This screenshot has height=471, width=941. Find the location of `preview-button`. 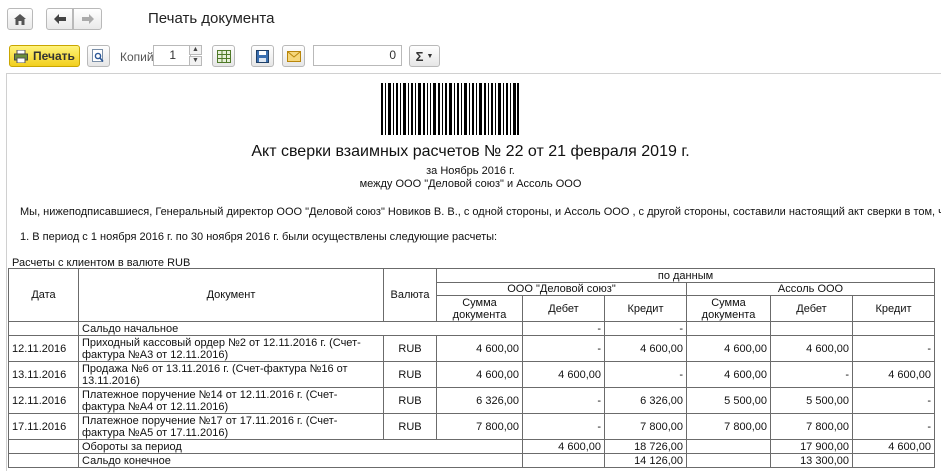

preview-button is located at coordinates (98, 56).